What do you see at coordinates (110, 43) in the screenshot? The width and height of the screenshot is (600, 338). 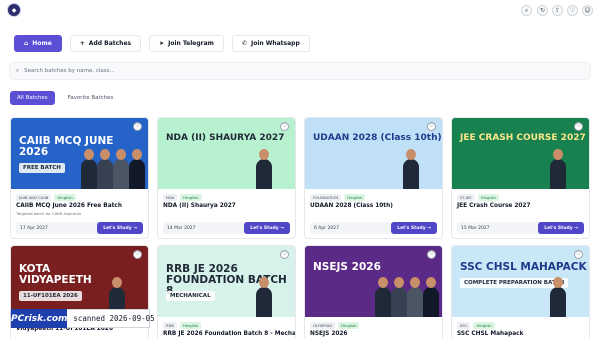 I see `add-batches-label: Add Batches` at bounding box center [110, 43].